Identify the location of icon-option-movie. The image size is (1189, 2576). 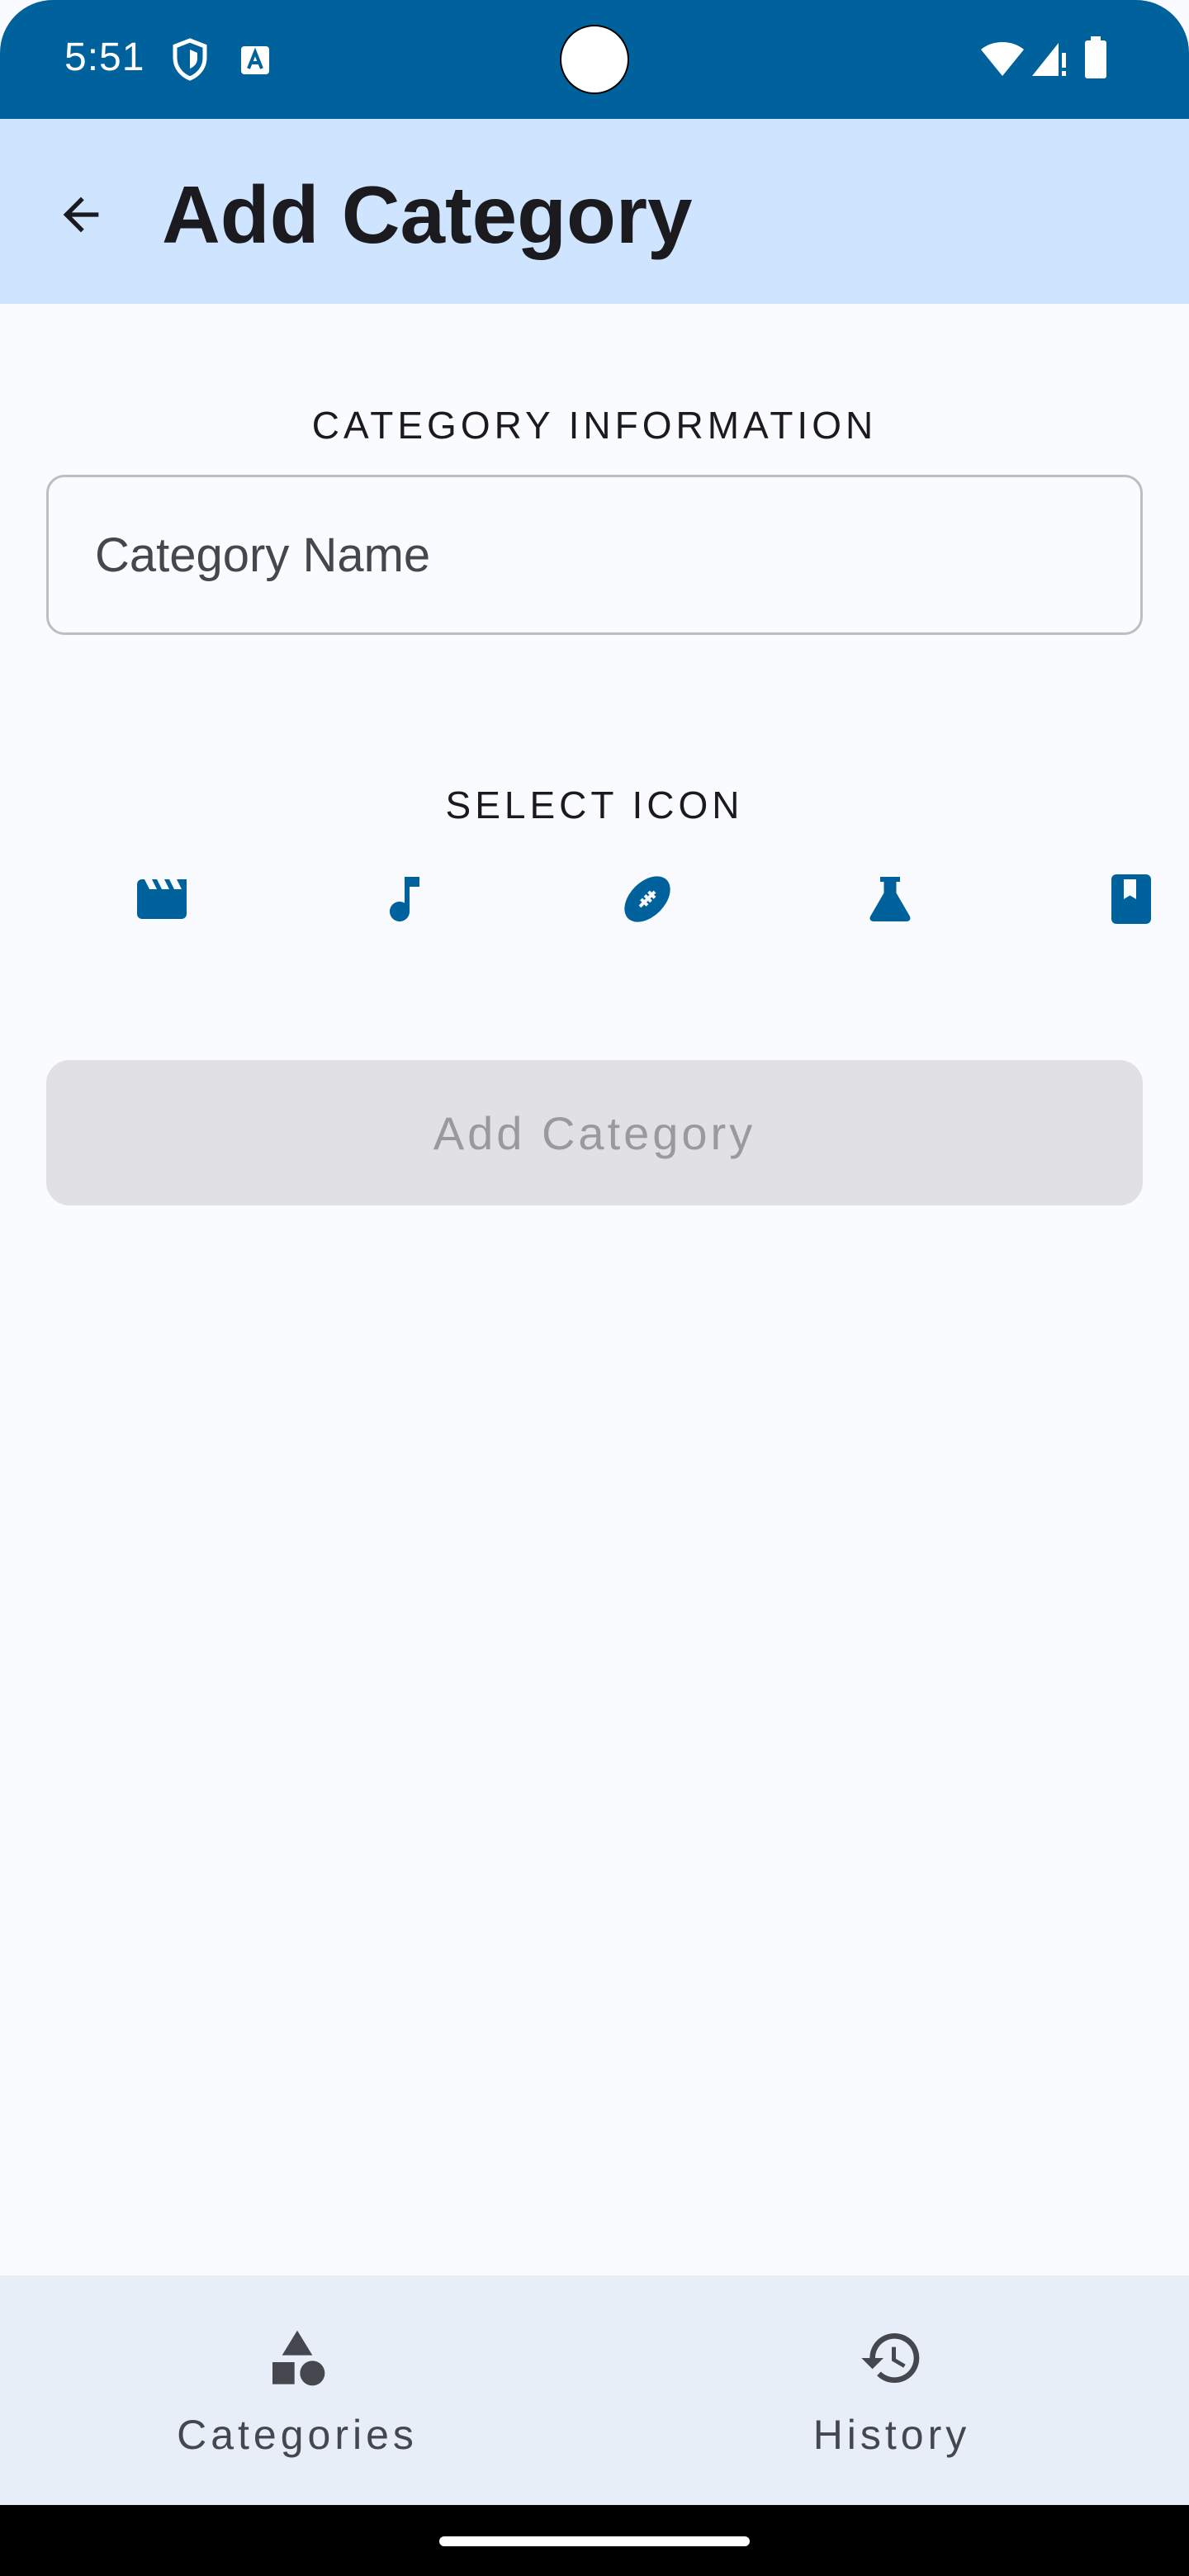
(162, 899).